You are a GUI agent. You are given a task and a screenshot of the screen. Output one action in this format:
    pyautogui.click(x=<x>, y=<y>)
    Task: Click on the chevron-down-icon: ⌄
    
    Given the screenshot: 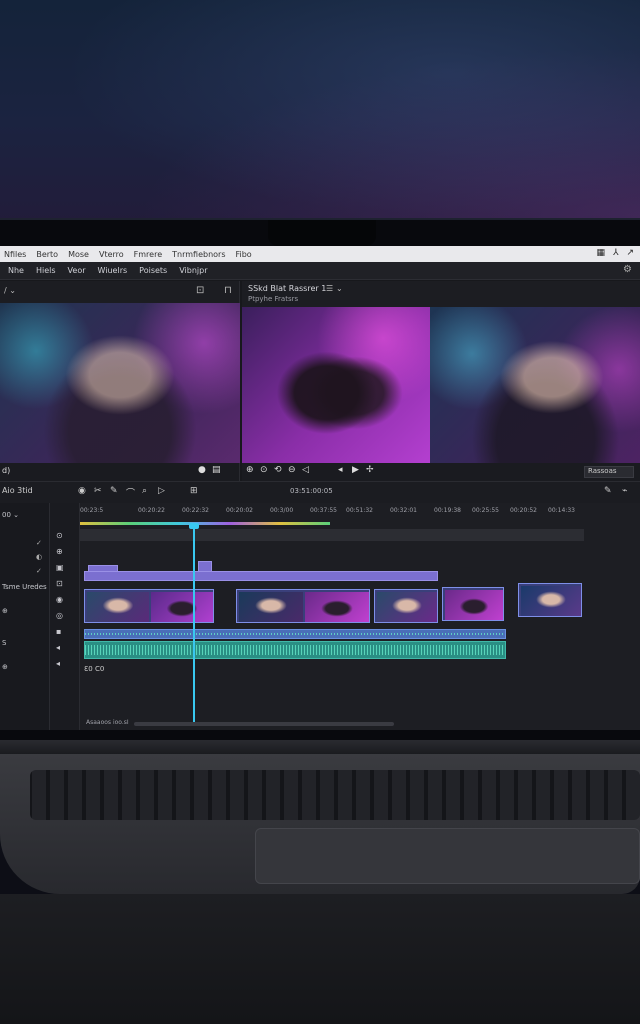 What is the action you would take?
    pyautogui.click(x=339, y=288)
    